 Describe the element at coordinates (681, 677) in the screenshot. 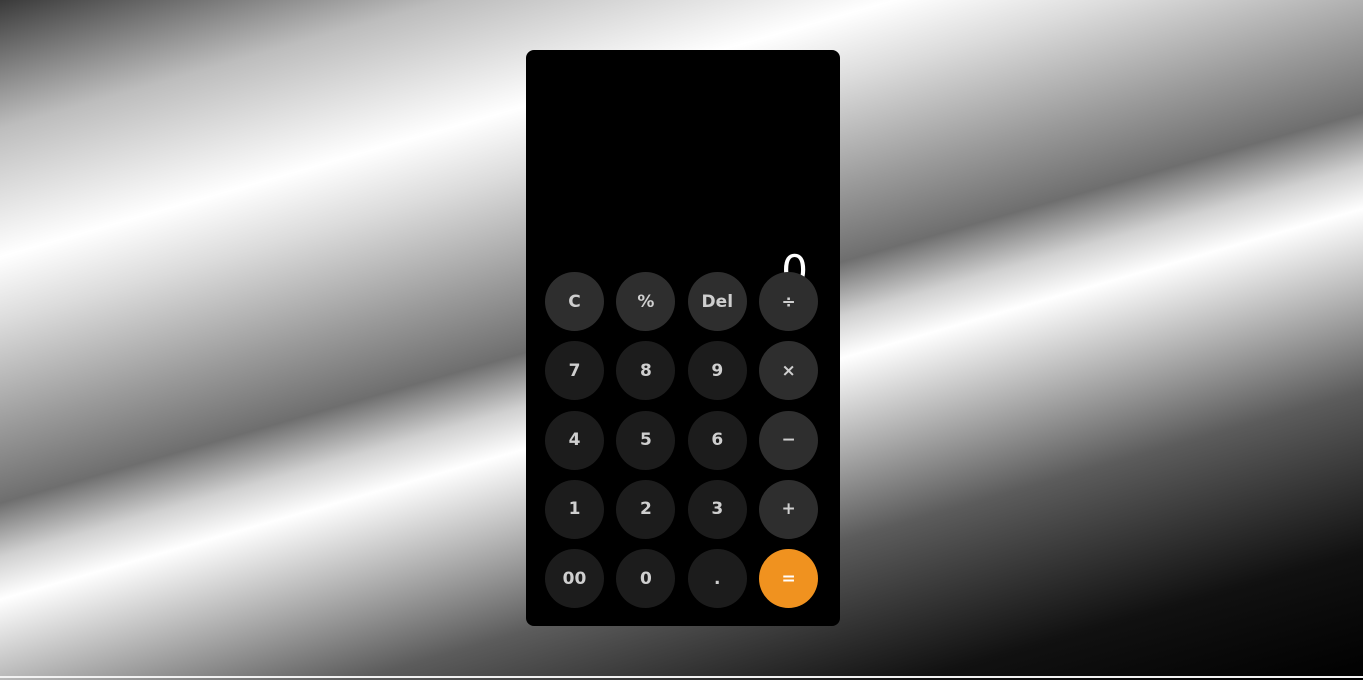

I see `bottom-divider` at that location.